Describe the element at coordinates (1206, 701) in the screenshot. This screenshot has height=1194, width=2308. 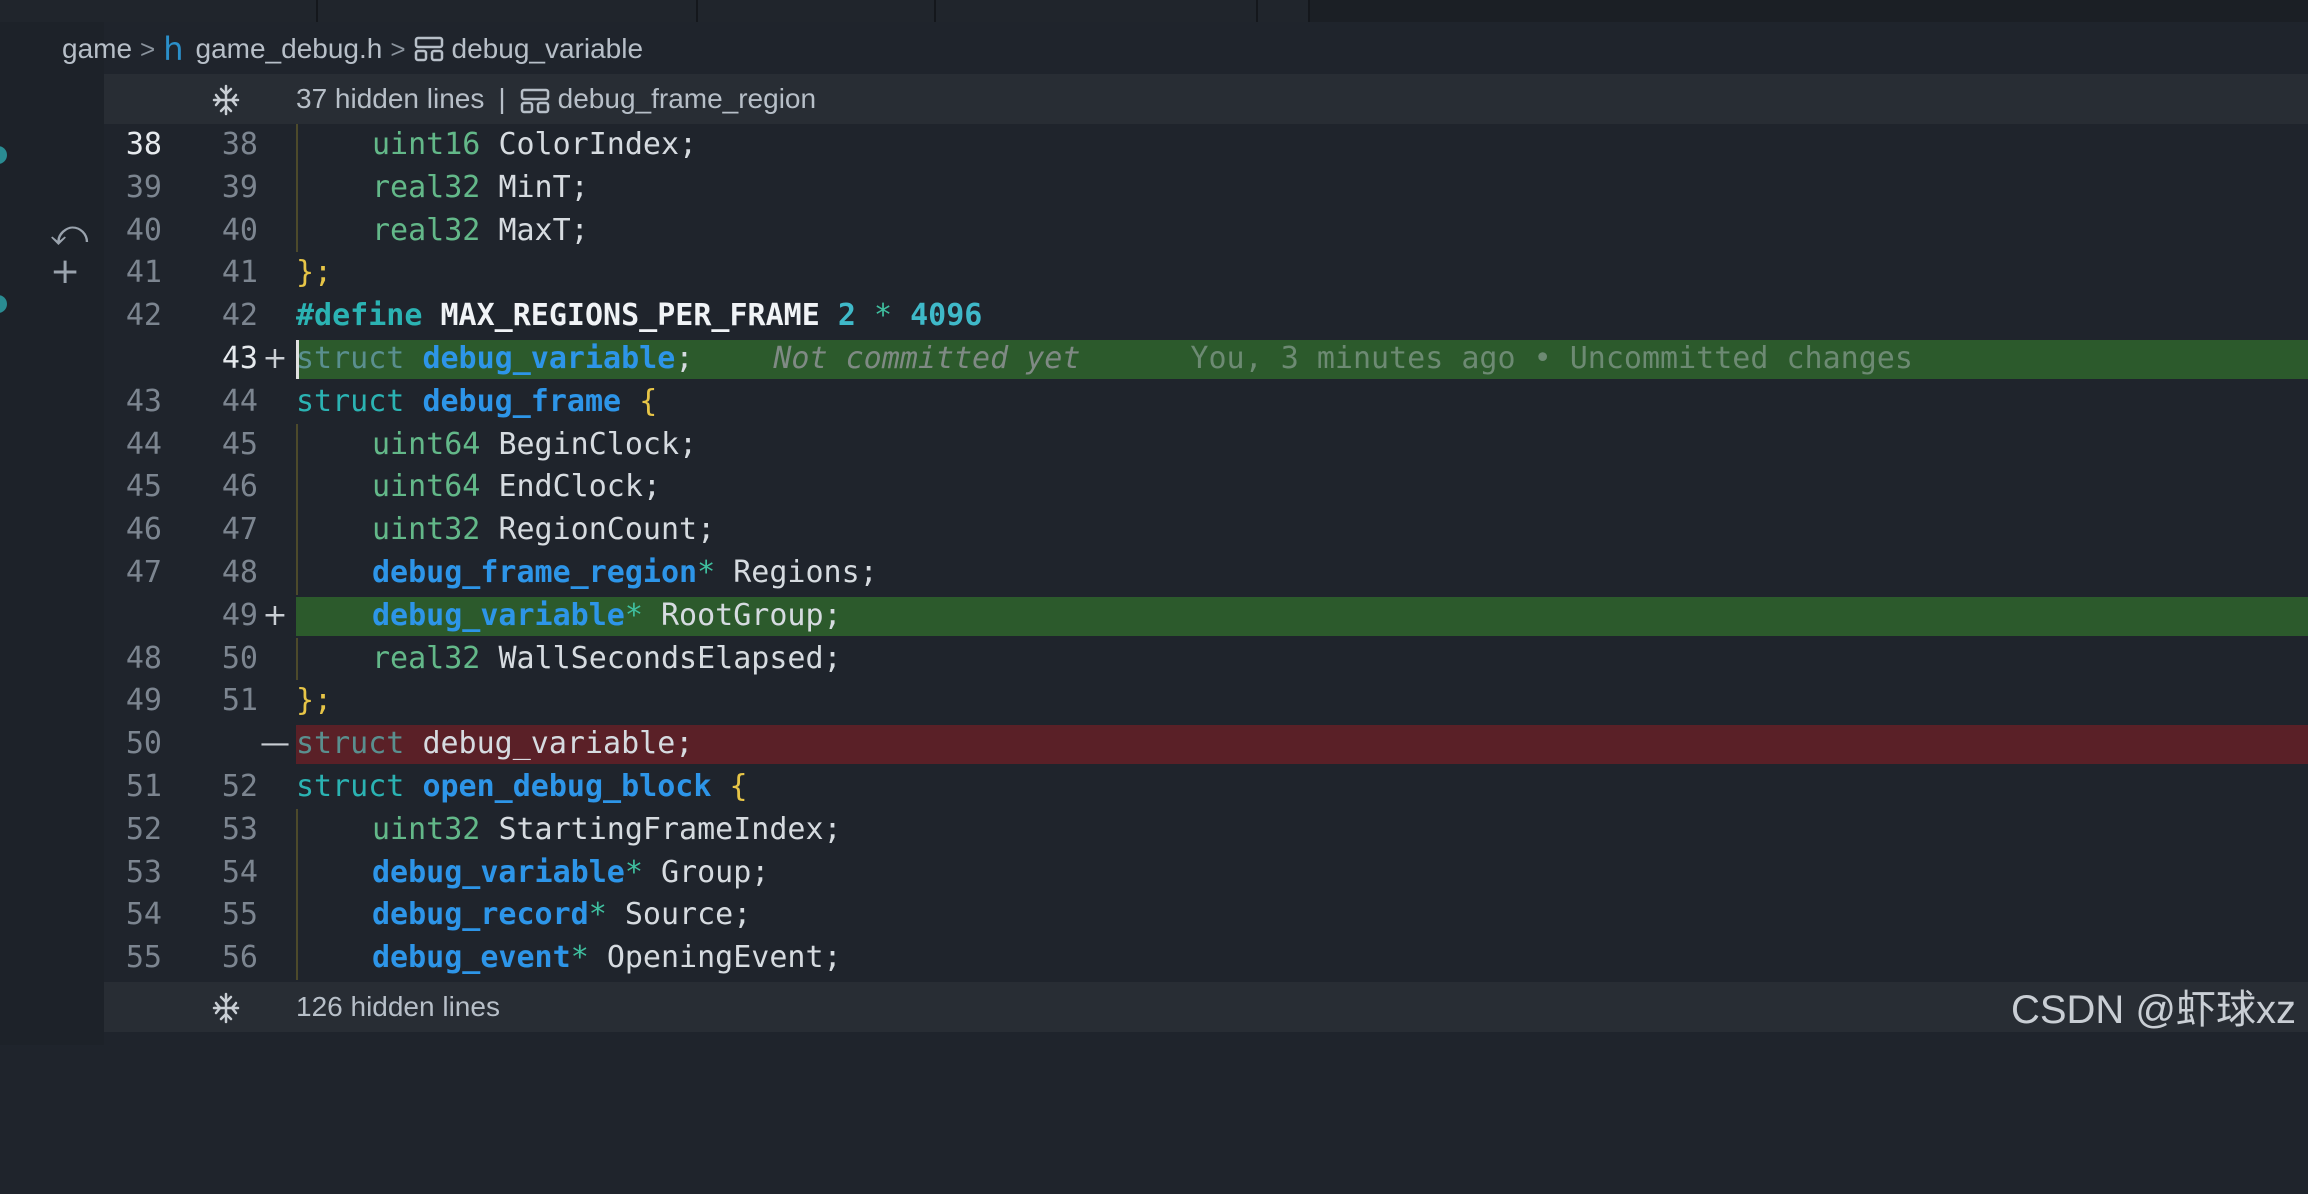
I see `code-line: 49 51 };` at that location.